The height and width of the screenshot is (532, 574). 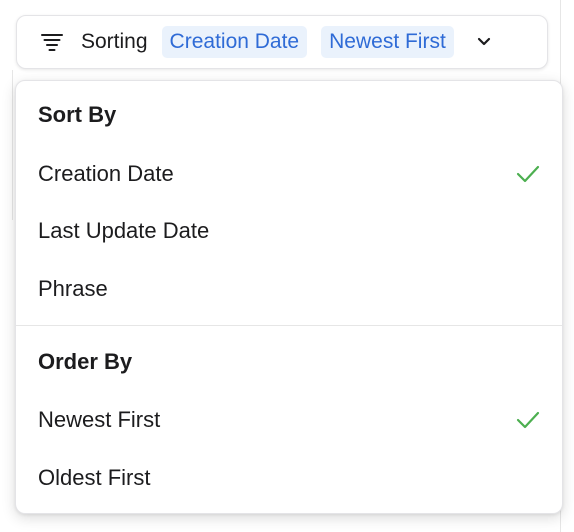 I want to click on menu-item-label: Last Update Date, so click(x=124, y=230).